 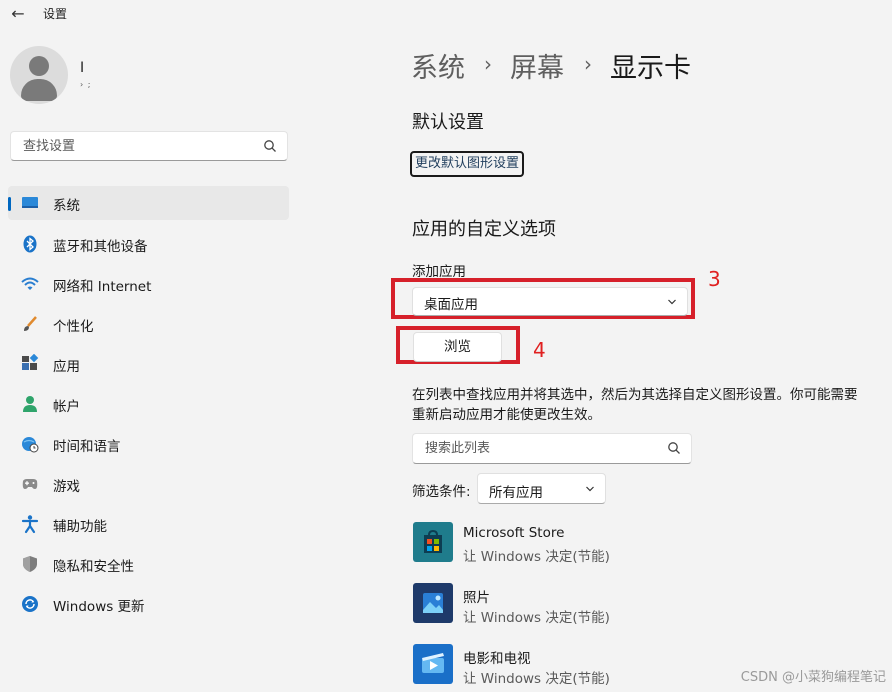 What do you see at coordinates (30, 323) in the screenshot?
I see `brush-icon` at bounding box center [30, 323].